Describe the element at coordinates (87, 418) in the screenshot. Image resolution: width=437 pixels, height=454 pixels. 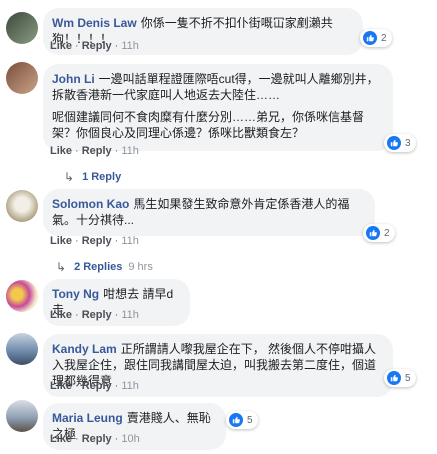
I see `commenter-name: Maria Leung` at that location.